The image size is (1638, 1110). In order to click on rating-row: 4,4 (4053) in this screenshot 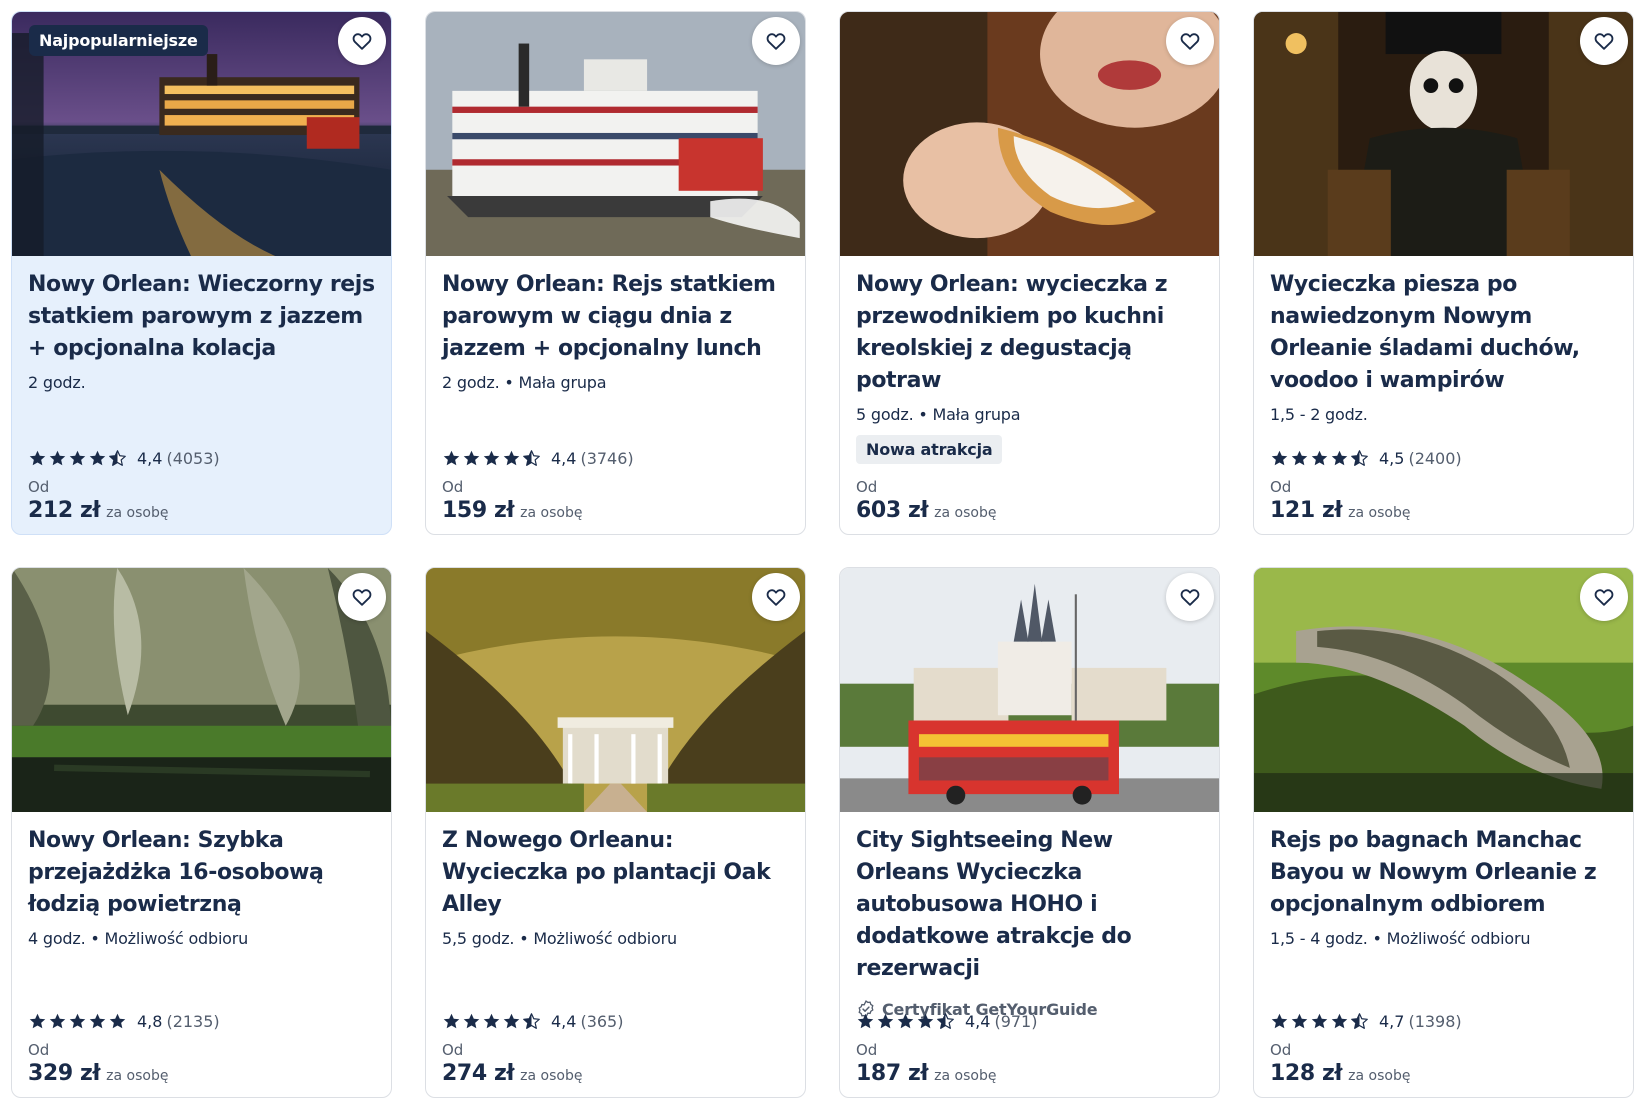, I will do `click(201, 458)`.